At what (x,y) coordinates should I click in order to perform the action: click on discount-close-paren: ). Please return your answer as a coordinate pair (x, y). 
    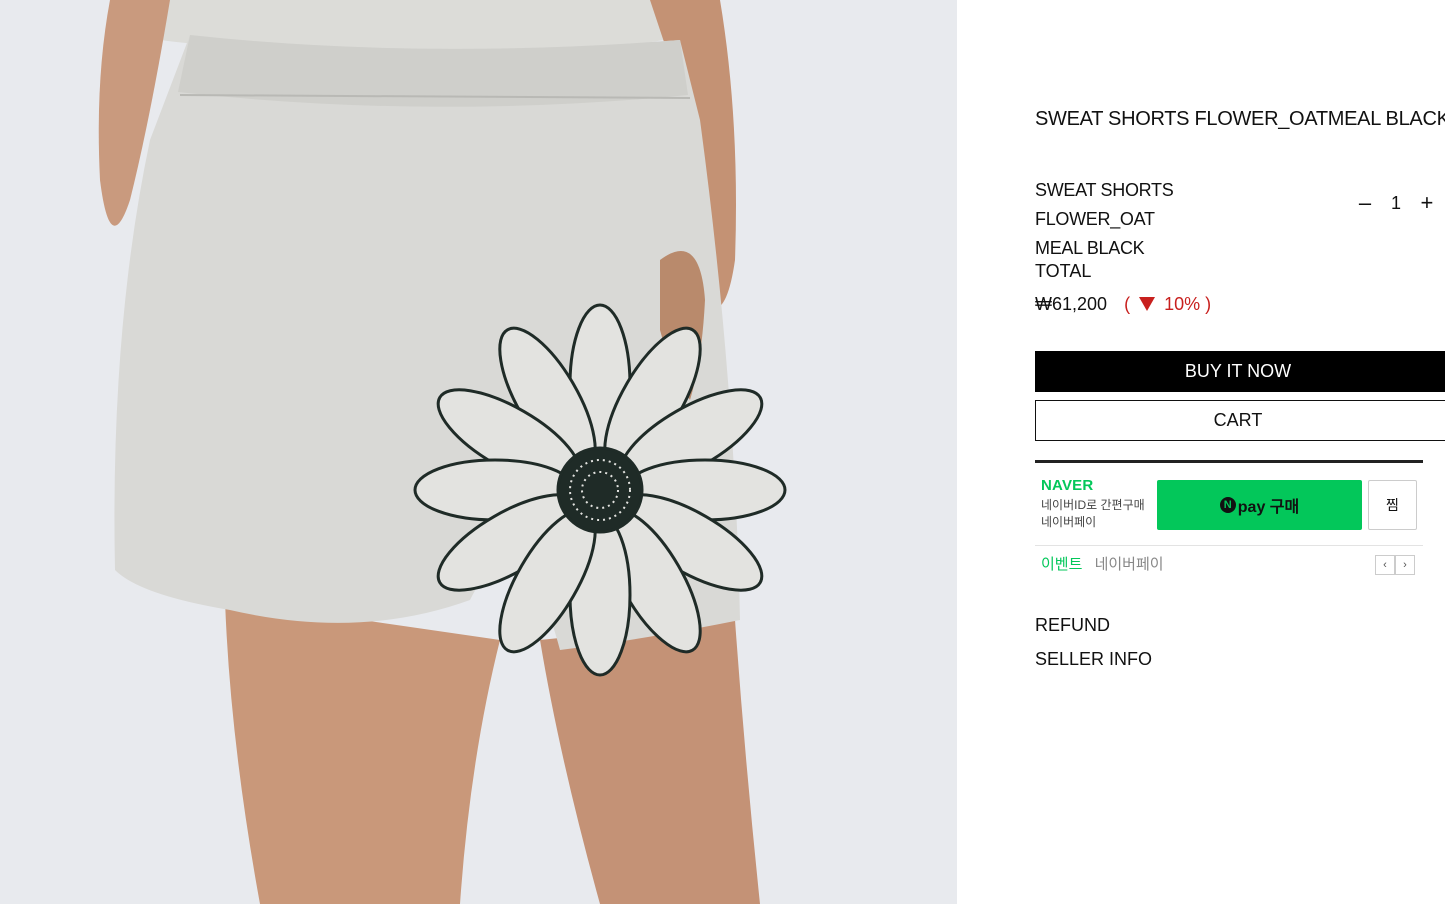
    Looking at the image, I should click on (1208, 304).